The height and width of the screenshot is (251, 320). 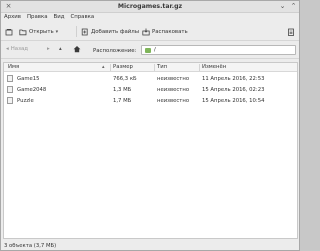 I want to click on menu-view: Вид, so click(x=59, y=17).